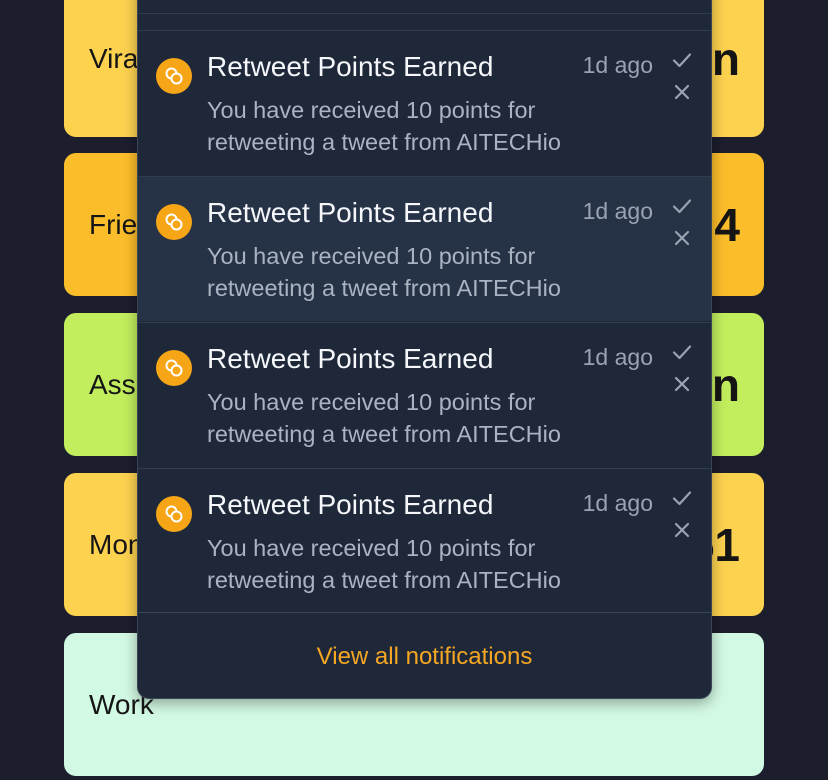  What do you see at coordinates (727, 224) in the screenshot?
I see `stat-card-value: 4` at bounding box center [727, 224].